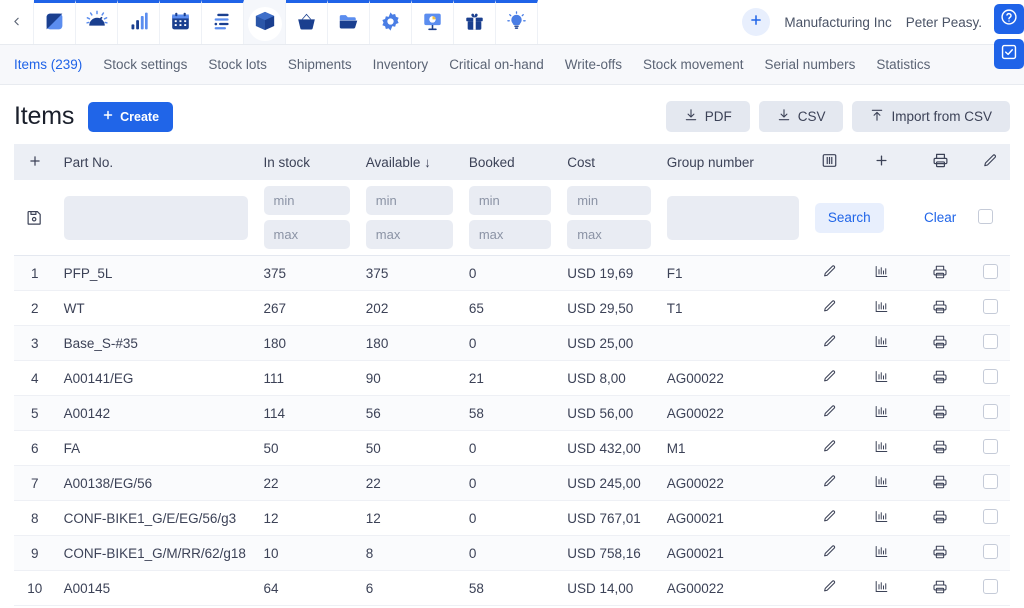 Image resolution: width=1024 pixels, height=608 pixels. What do you see at coordinates (593, 64) in the screenshot?
I see `tab-write-offs: Write-offs` at bounding box center [593, 64].